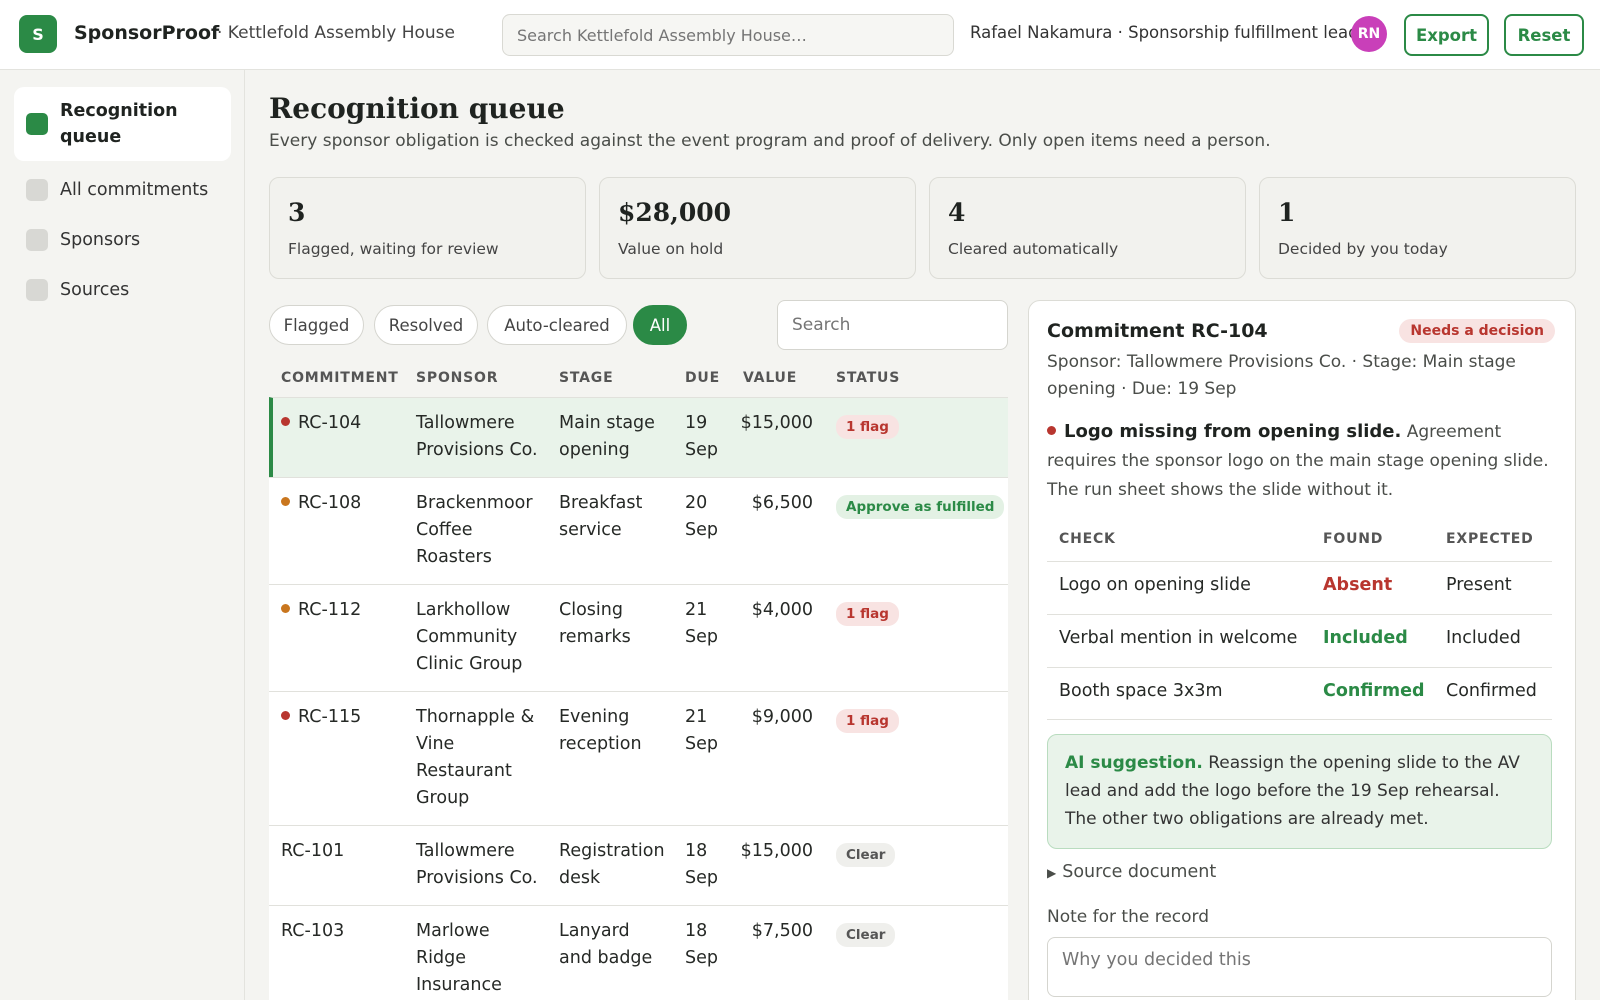 The height and width of the screenshot is (1000, 1600). Describe the element at coordinates (1491, 691) in the screenshot. I see `check-expected: Confirmed` at that location.